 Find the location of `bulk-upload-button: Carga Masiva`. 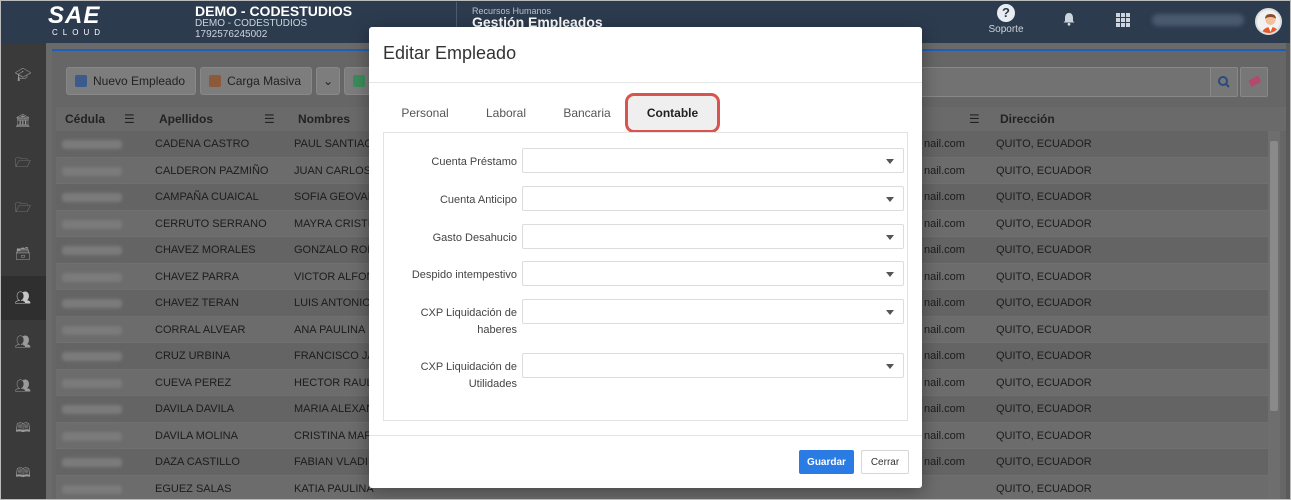

bulk-upload-button: Carga Masiva is located at coordinates (256, 81).